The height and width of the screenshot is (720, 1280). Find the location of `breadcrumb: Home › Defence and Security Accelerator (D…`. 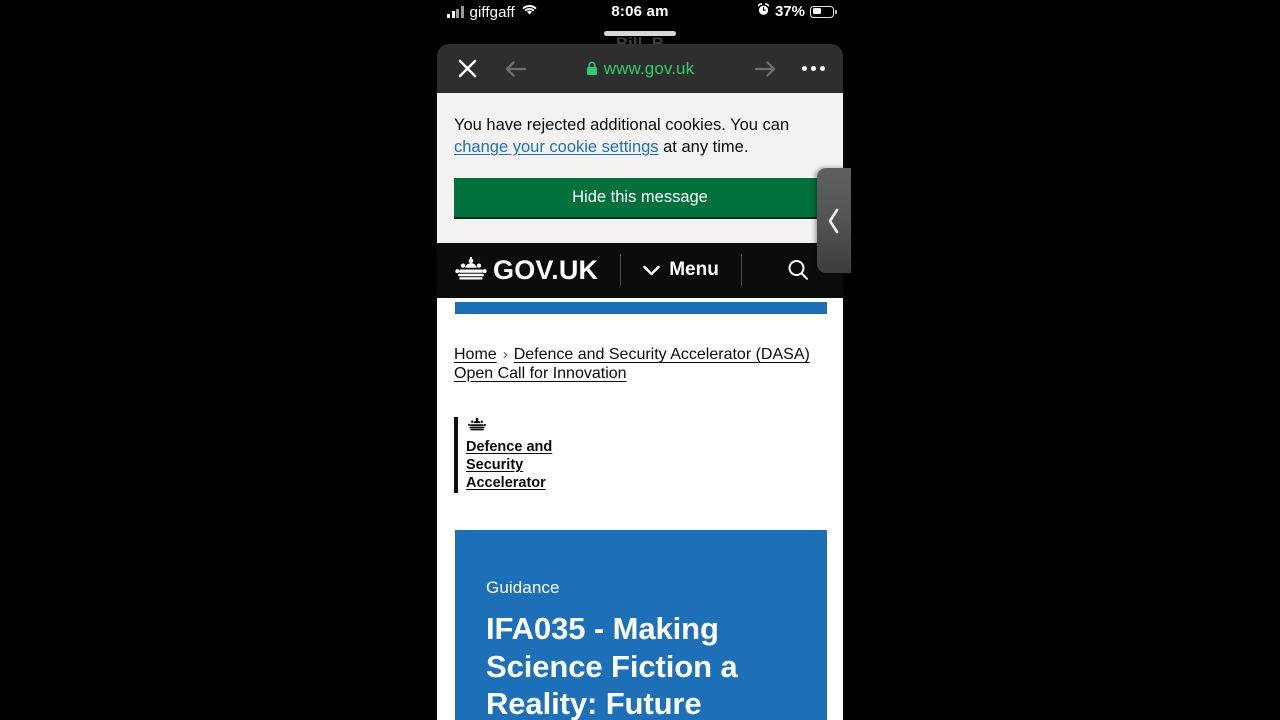

breadcrumb: Home › Defence and Security Accelerator (D… is located at coordinates (640, 349).